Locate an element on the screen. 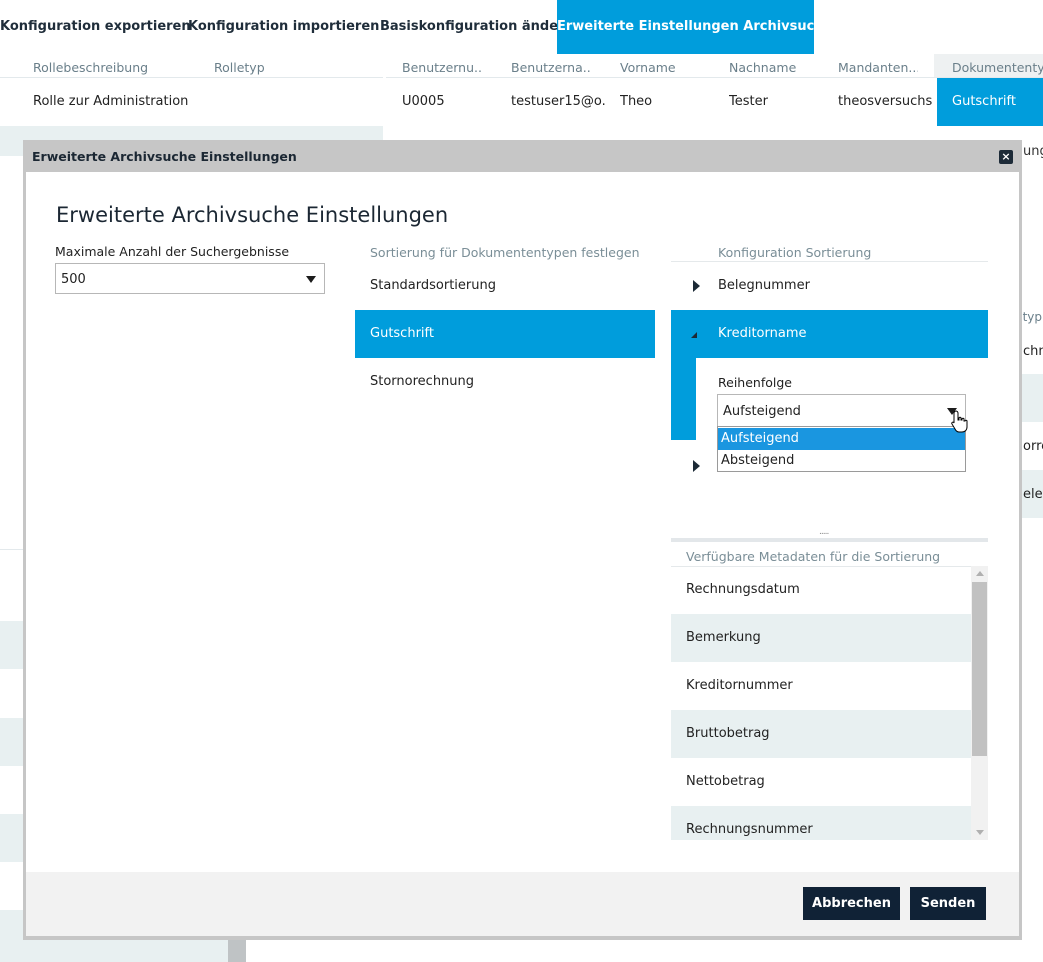 The image size is (1043, 962). grid-cell-fragment: orre is located at coordinates (1033, 446).